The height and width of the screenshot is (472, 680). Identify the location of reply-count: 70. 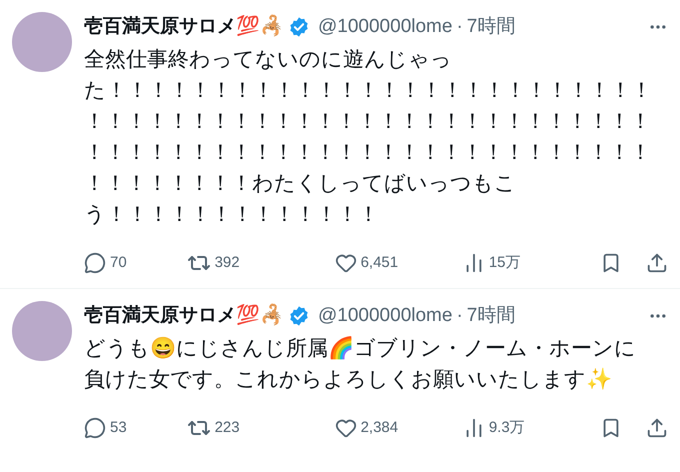
(118, 262).